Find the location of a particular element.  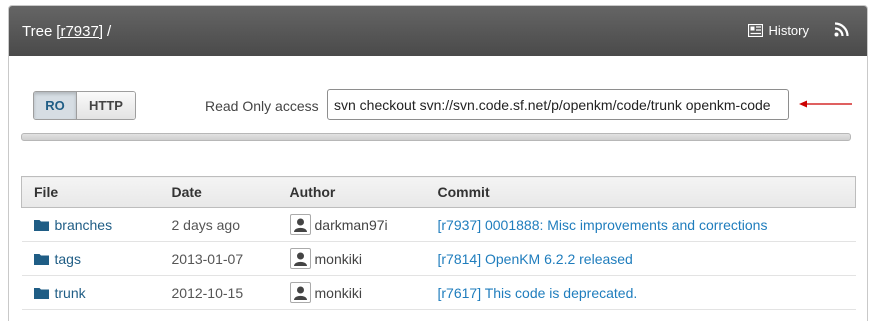

commit-cell: [r7617] This code is deprecated. is located at coordinates (640, 292).